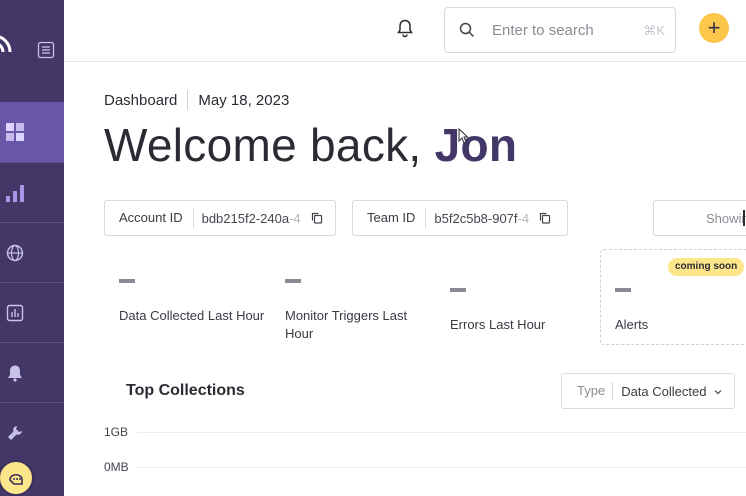 The height and width of the screenshot is (496, 746). Describe the element at coordinates (632, 324) in the screenshot. I see `stat-label: Alerts` at that location.